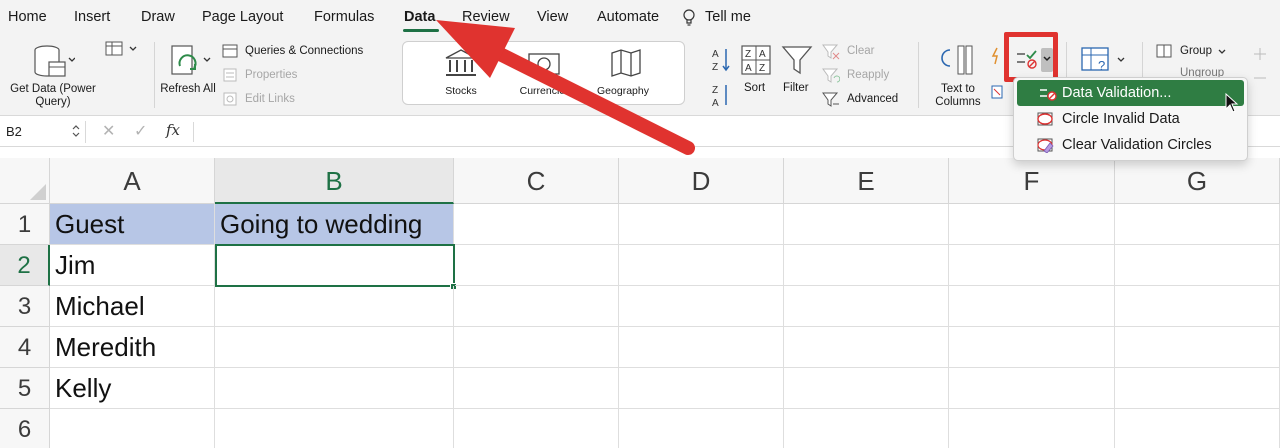 The image size is (1280, 448). I want to click on column-header-e: E, so click(866, 181).